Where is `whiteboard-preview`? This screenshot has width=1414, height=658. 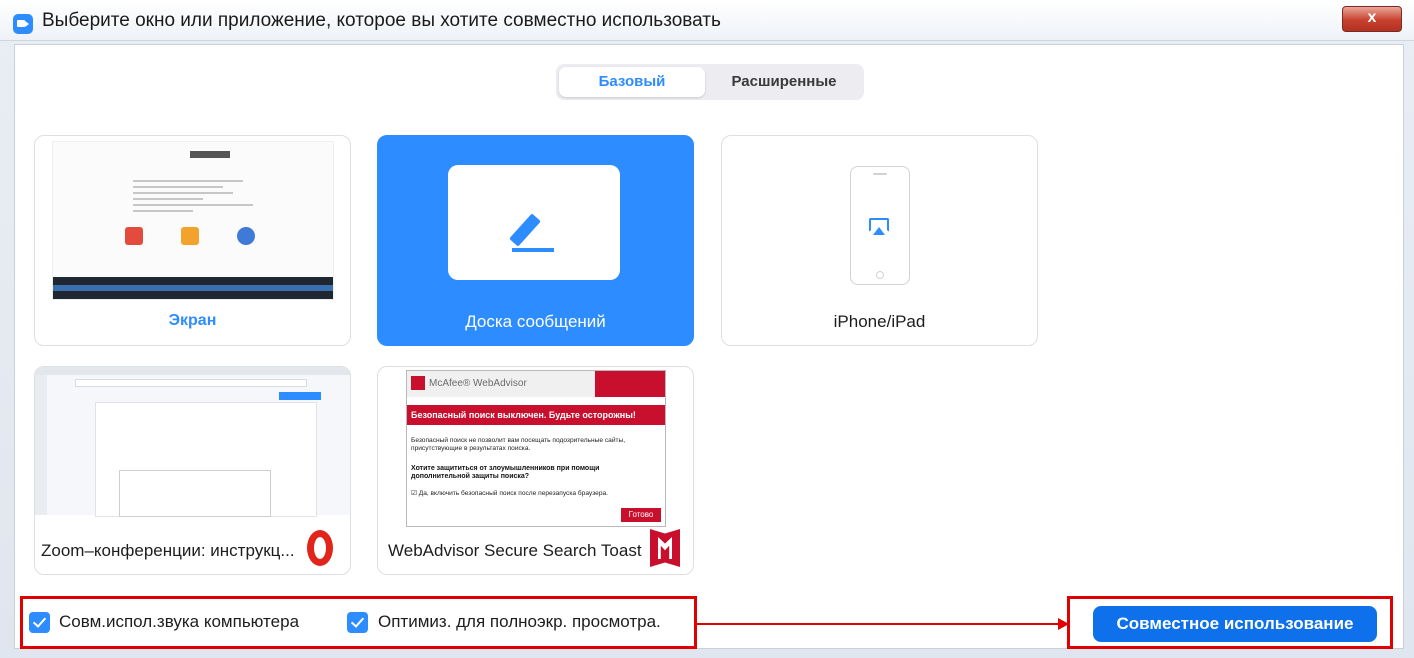
whiteboard-preview is located at coordinates (534, 222).